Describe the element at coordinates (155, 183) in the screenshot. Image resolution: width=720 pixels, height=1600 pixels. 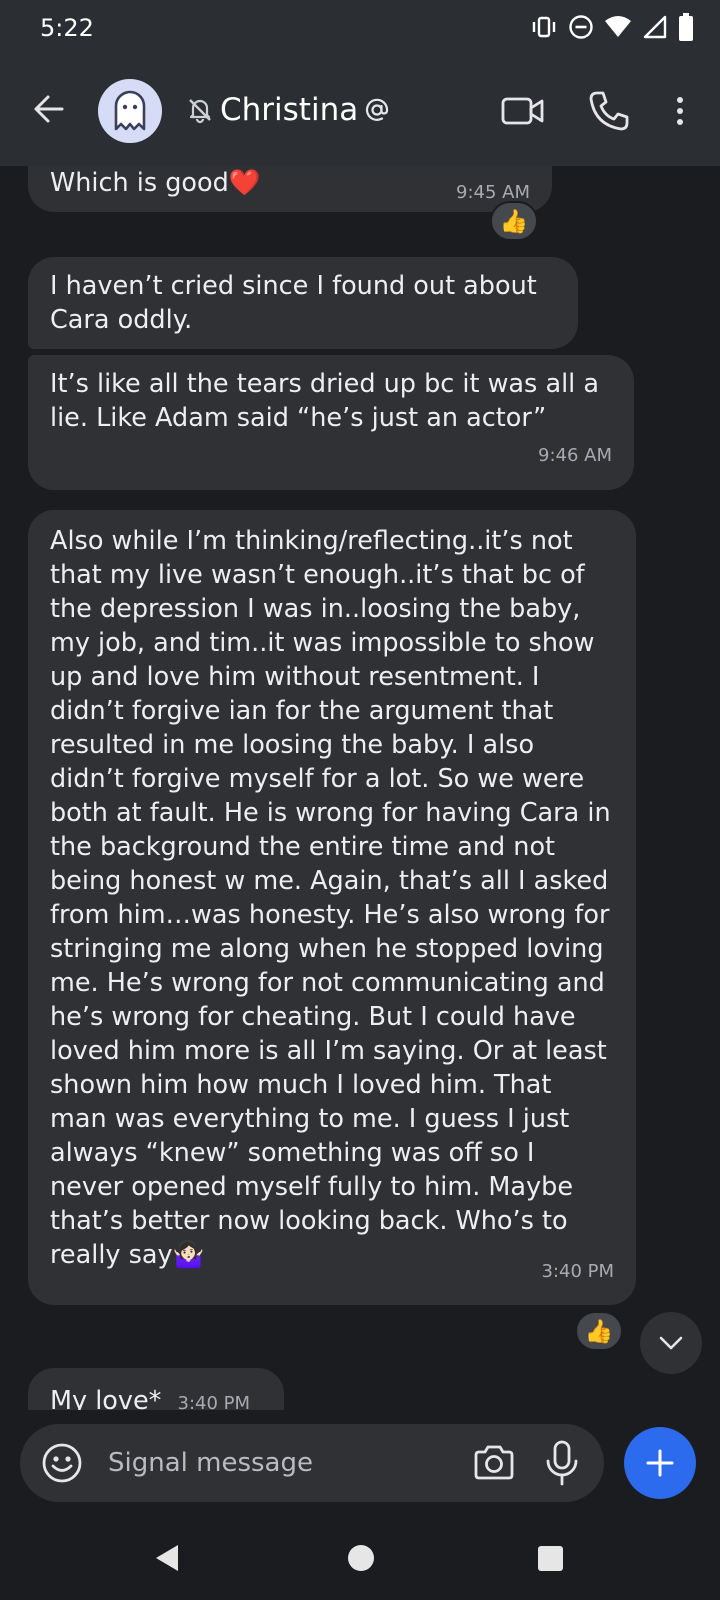
I see `message-text: Which is good❤️` at that location.